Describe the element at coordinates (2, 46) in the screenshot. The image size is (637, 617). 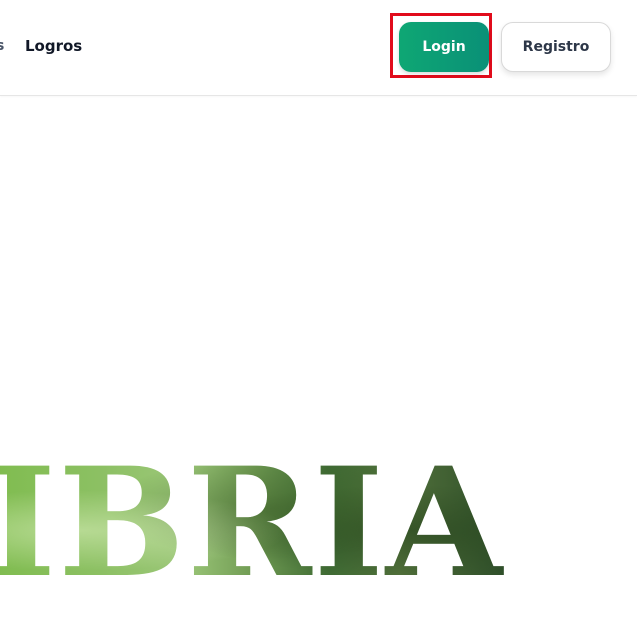
I see `nav-item-cut: s` at that location.